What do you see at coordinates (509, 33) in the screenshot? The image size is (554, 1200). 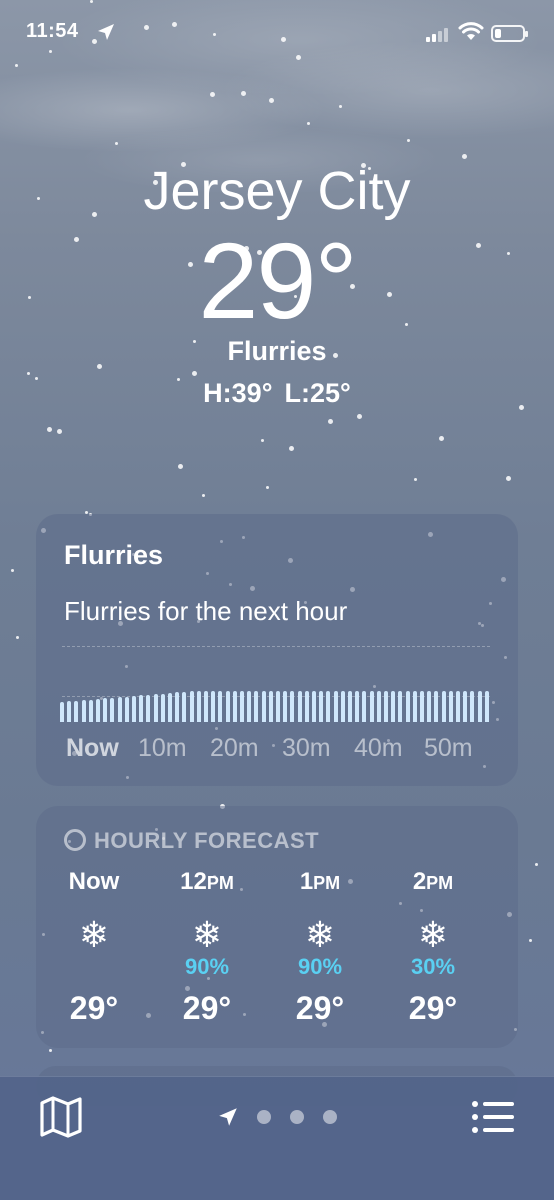 I see `battery-icon` at bounding box center [509, 33].